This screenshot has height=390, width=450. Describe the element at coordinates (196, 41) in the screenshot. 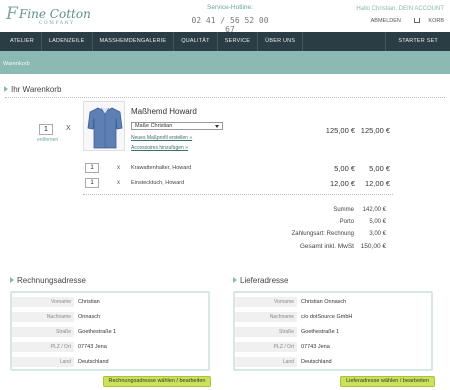

I see `nav-item-qualitaet: QUALITÄT` at that location.